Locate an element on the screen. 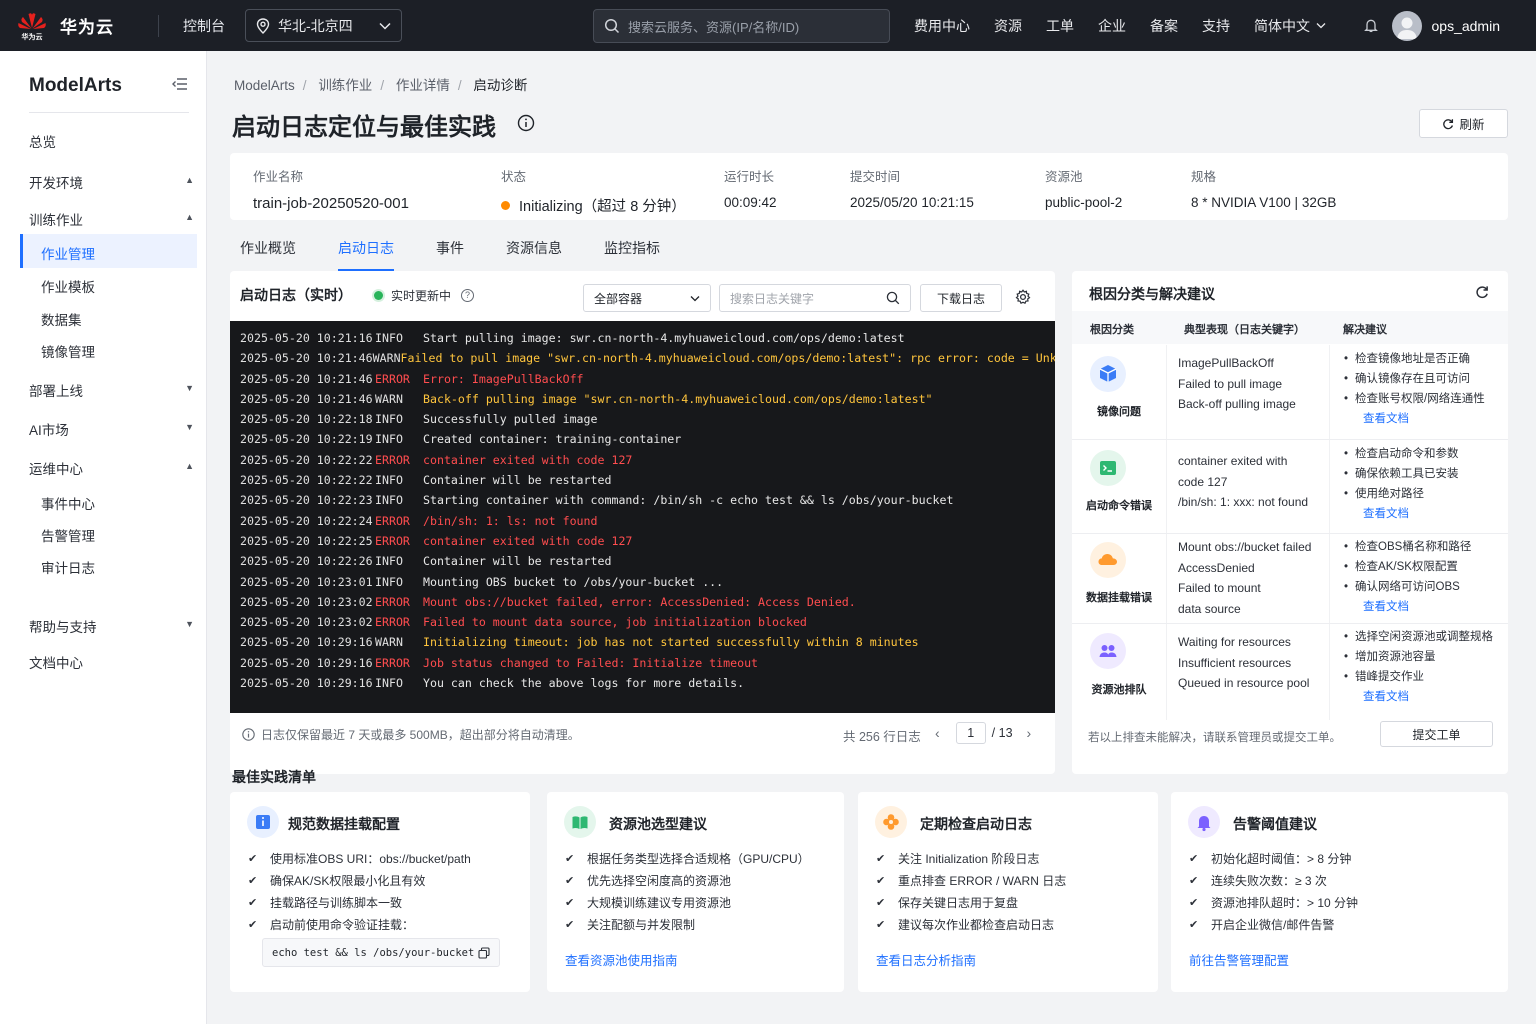 The image size is (1536, 1024). user-name: ops_admin is located at coordinates (1466, 26).